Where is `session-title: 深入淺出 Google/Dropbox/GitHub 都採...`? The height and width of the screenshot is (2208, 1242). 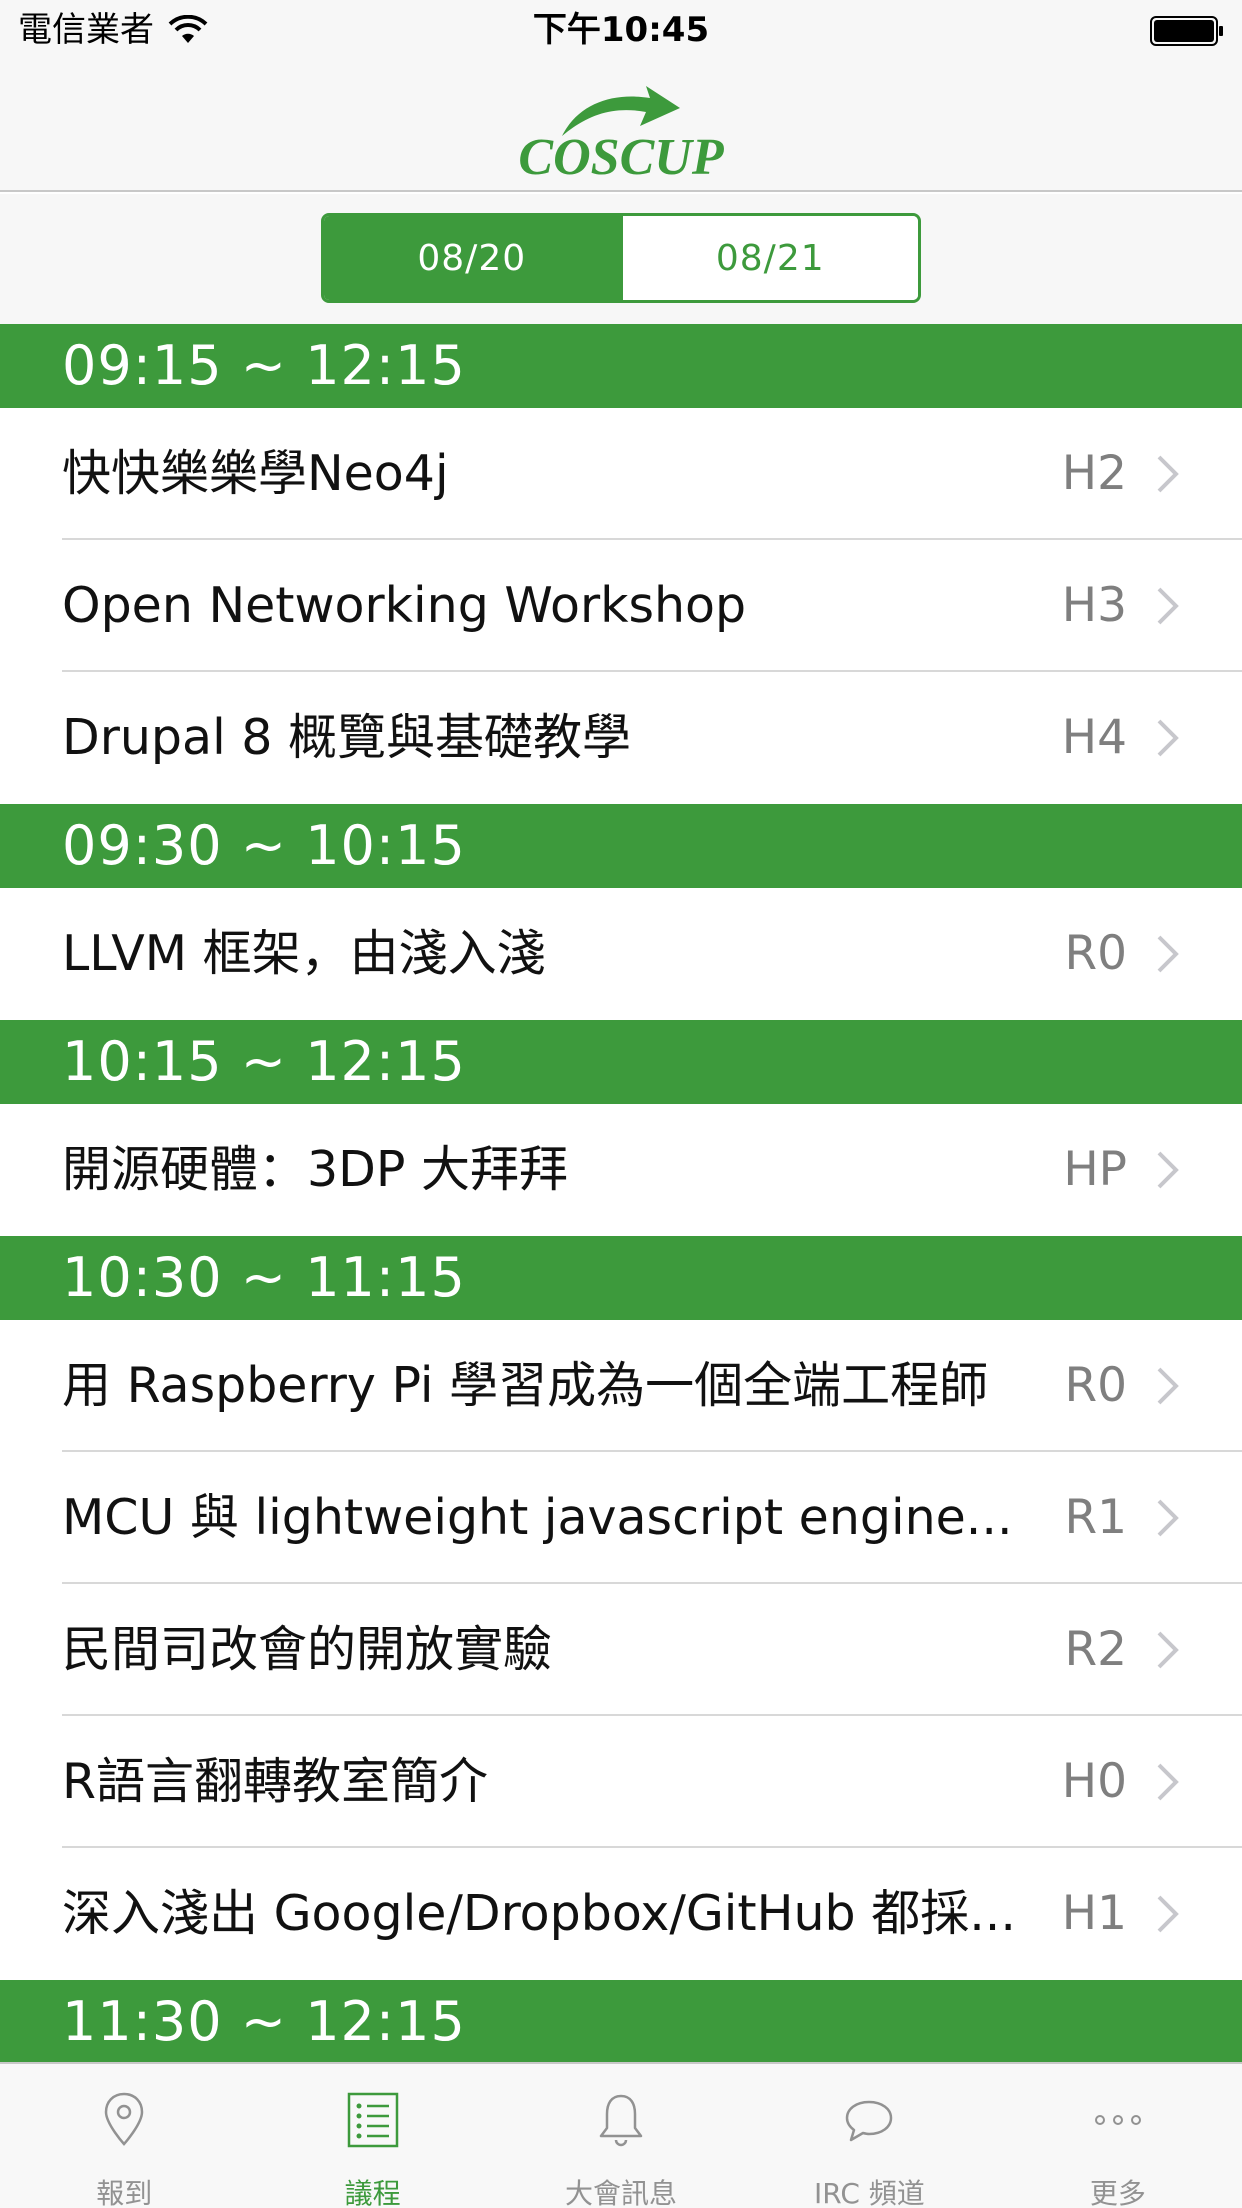
session-title: 深入淺出 Google/Dropbox/GitHub 都採... is located at coordinates (539, 1913).